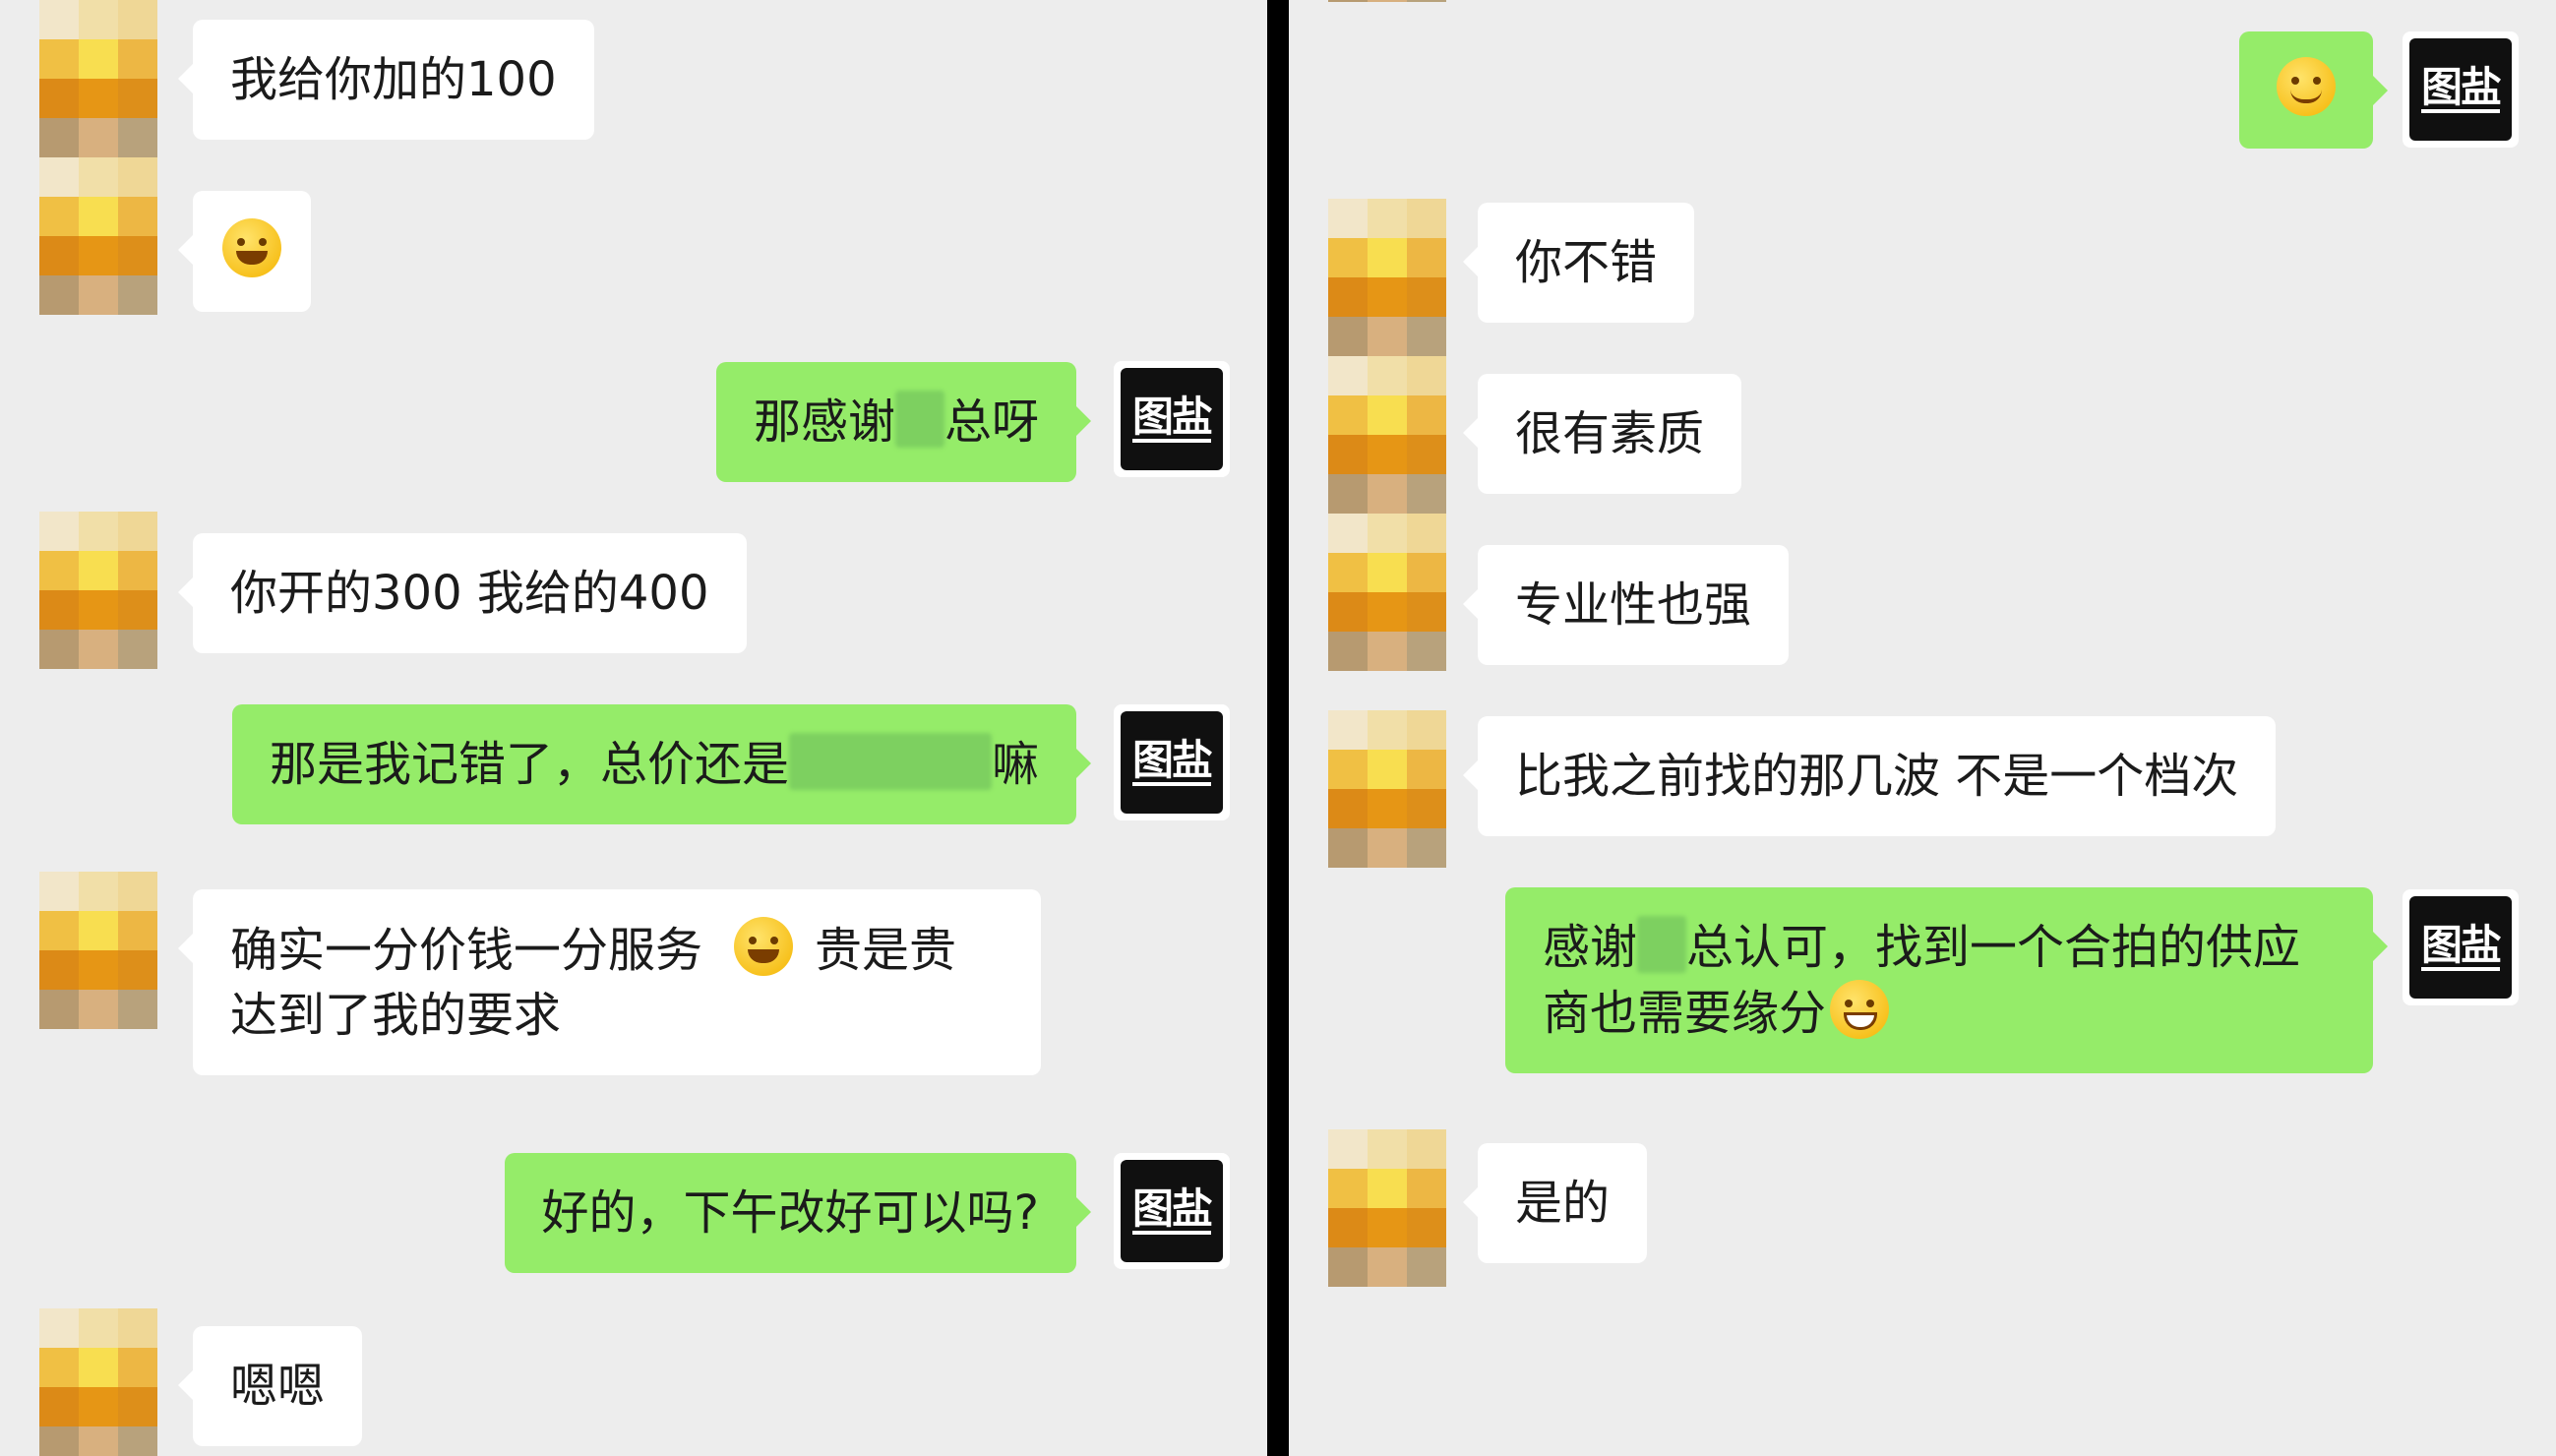 The image size is (2556, 1456). I want to click on message-bubble-incoming: 嗯嗯, so click(270, 1386).